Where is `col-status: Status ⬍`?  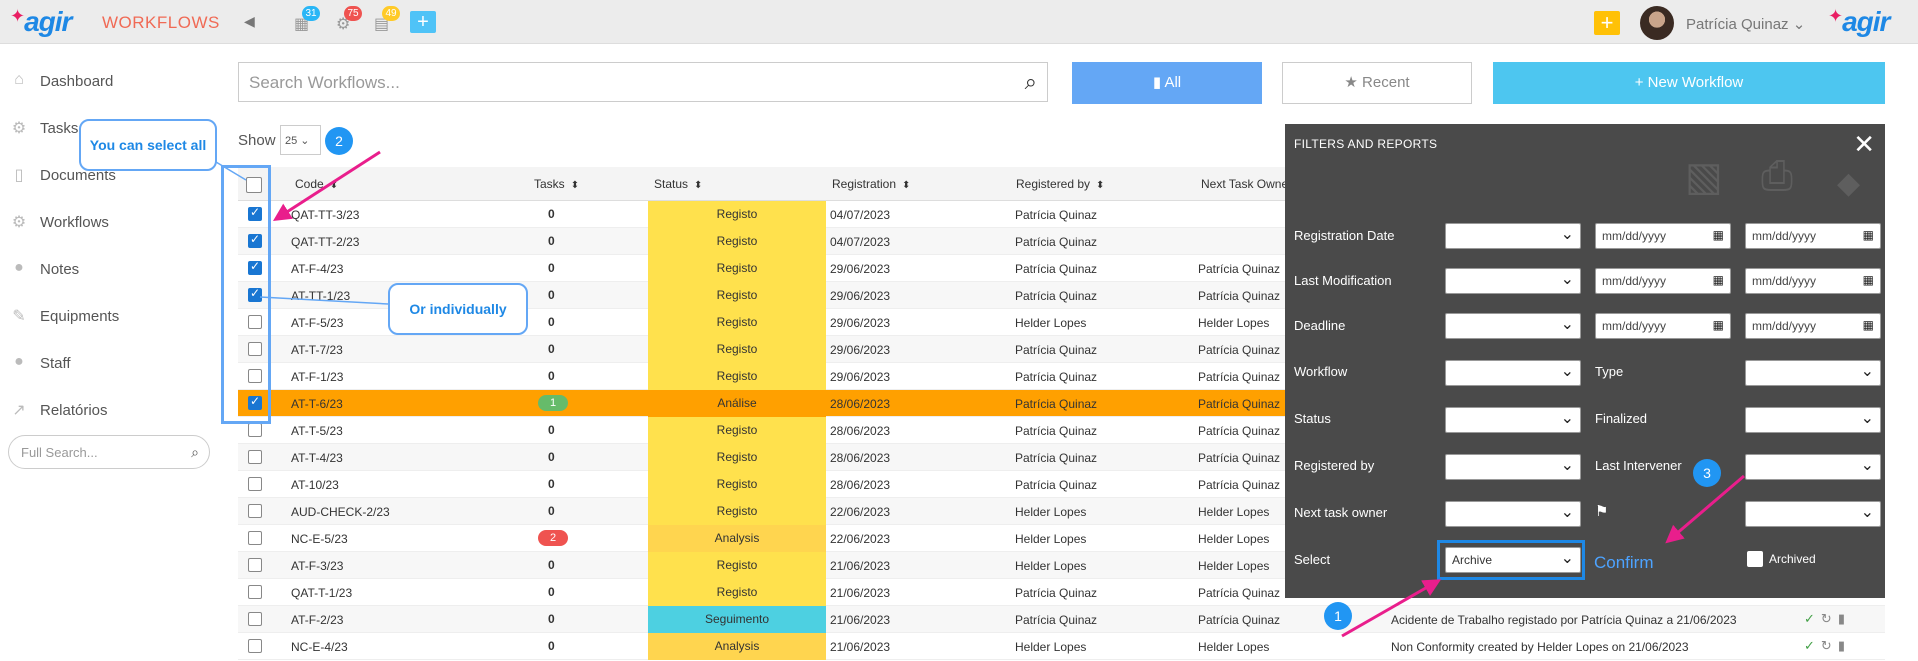
col-status: Status ⬍ is located at coordinates (678, 184).